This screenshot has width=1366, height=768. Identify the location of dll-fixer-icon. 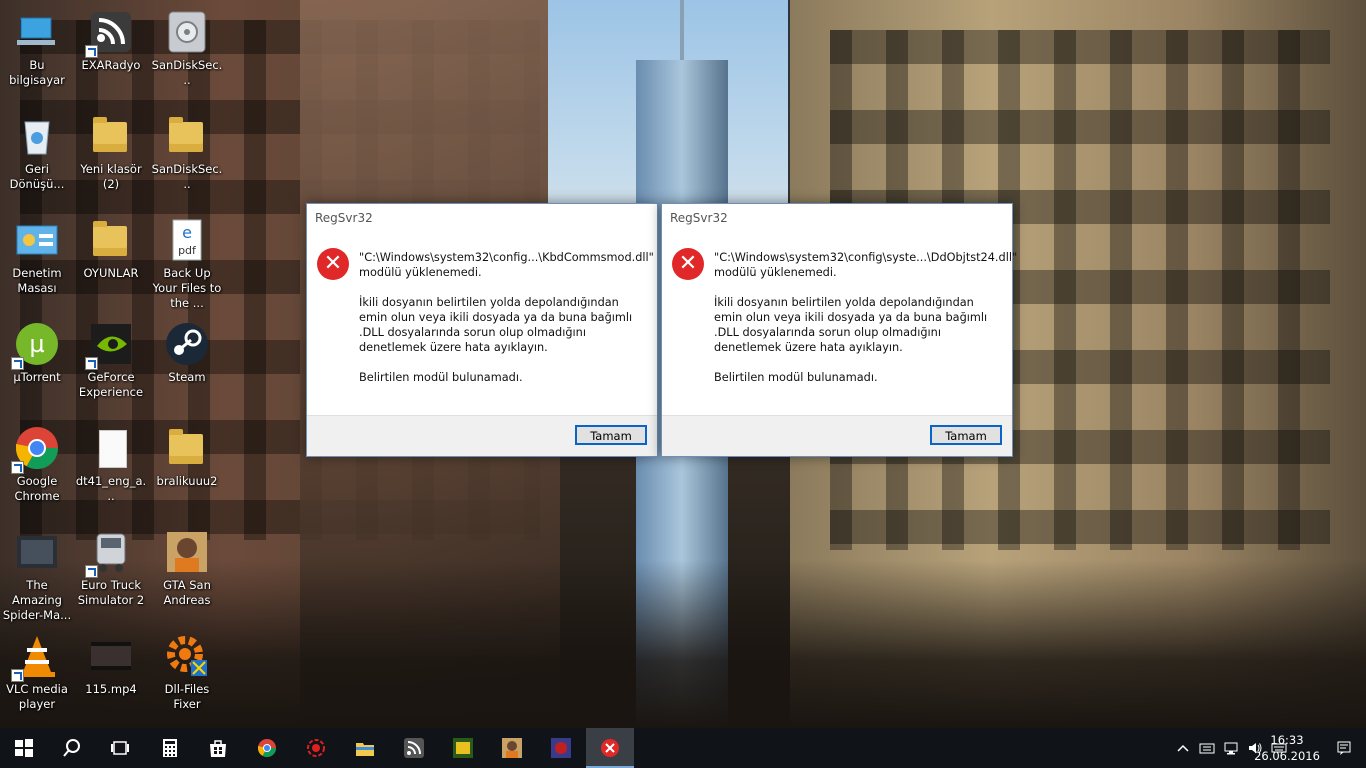
(187, 656).